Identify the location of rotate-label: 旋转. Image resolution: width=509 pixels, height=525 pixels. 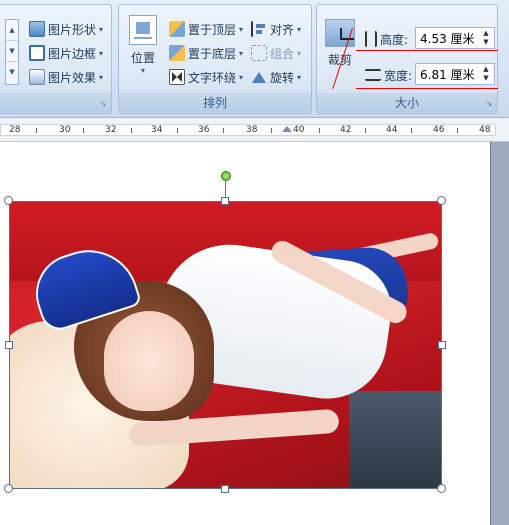
(282, 77).